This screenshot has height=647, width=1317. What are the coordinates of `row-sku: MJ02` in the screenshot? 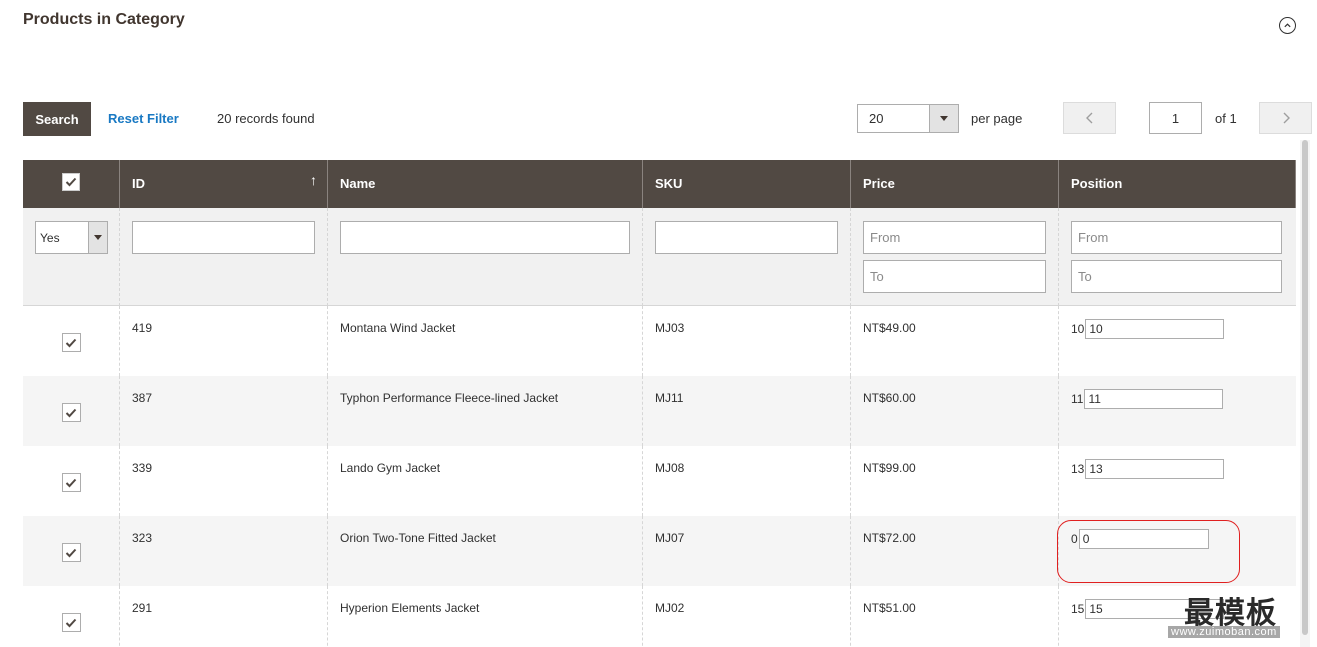 It's located at (670, 608).